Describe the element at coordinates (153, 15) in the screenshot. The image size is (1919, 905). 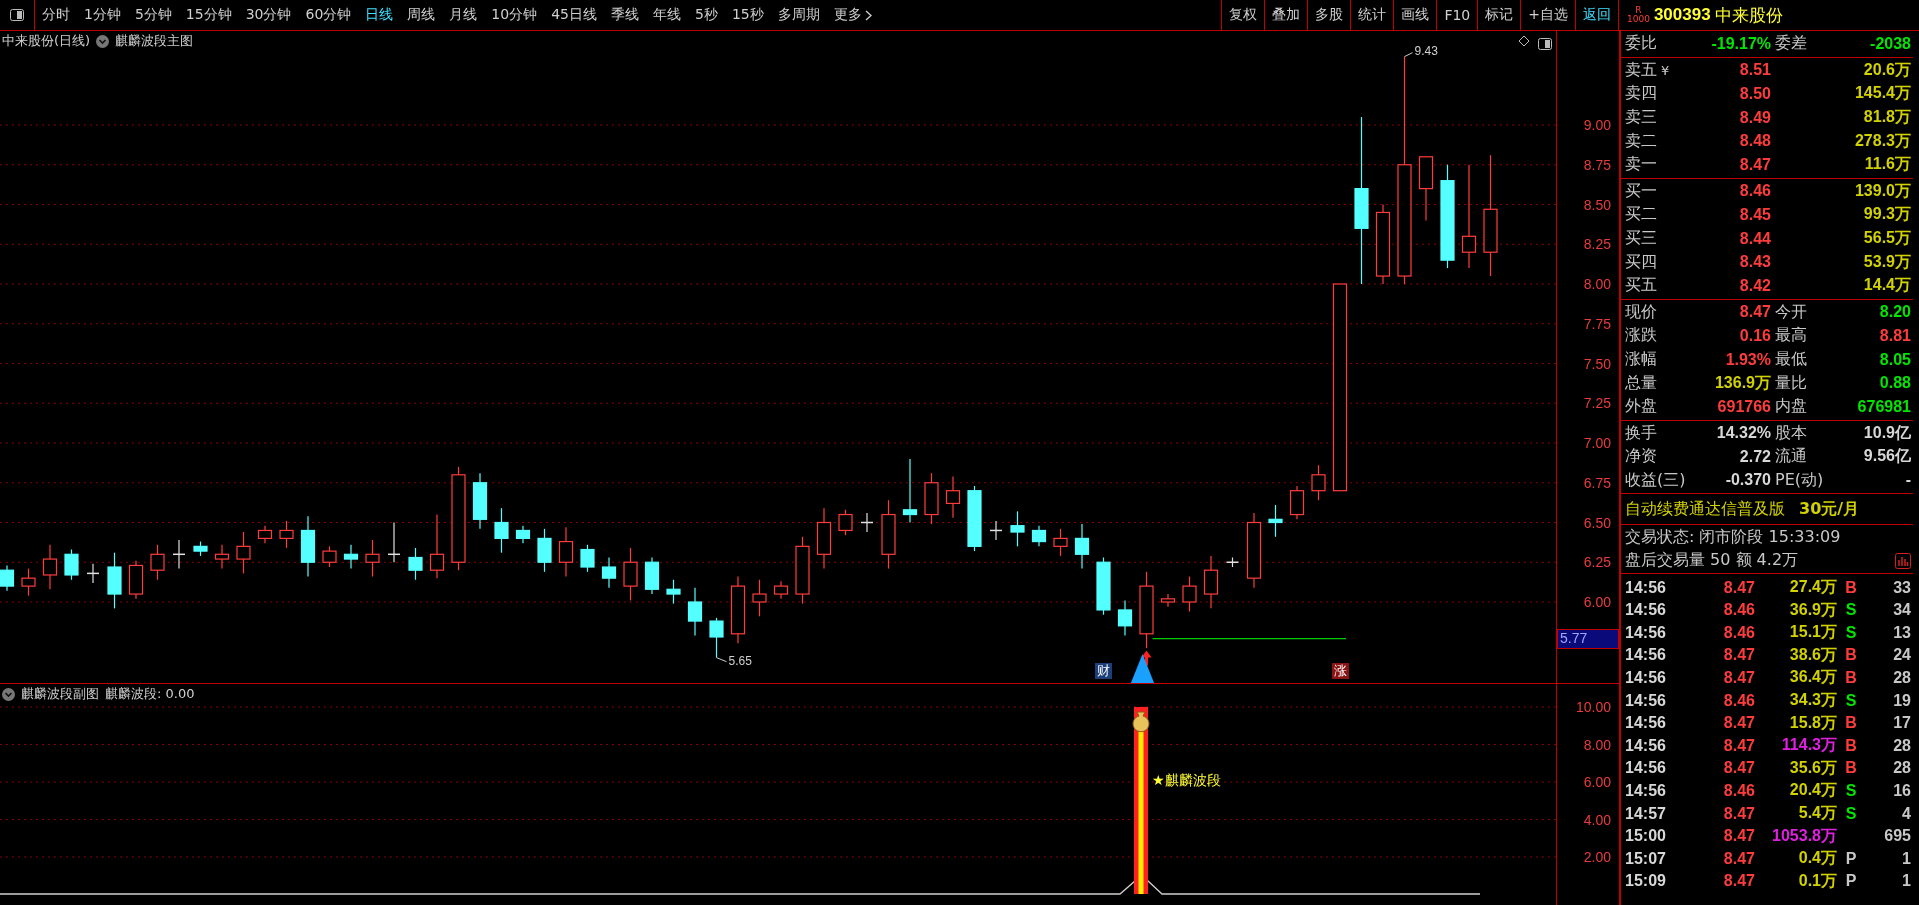
I see `period-tab: 5分钟` at that location.